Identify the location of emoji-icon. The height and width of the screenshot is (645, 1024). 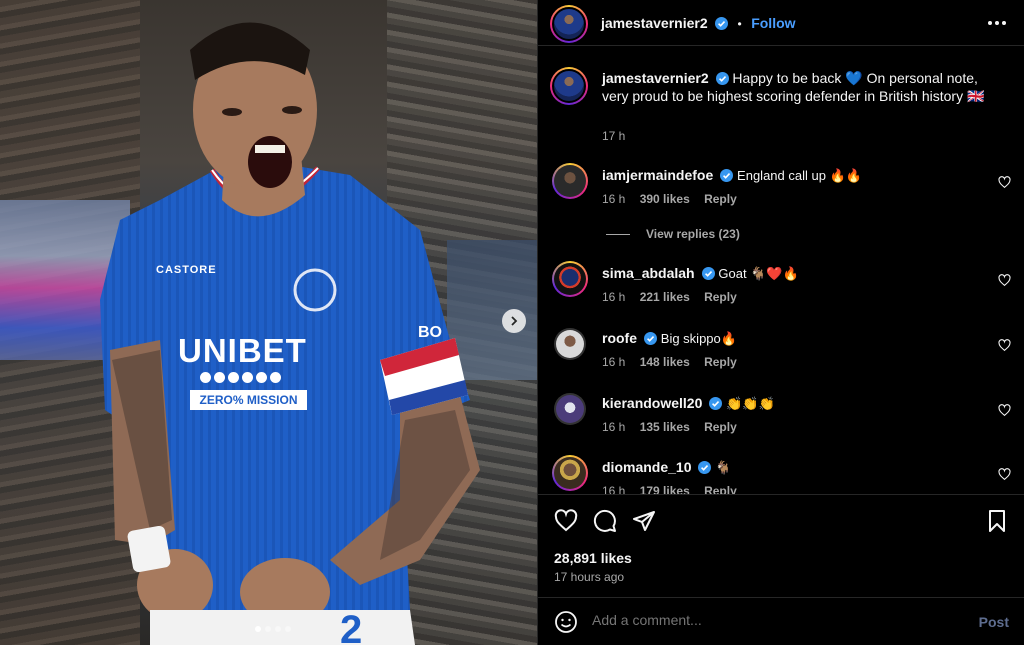
(566, 622).